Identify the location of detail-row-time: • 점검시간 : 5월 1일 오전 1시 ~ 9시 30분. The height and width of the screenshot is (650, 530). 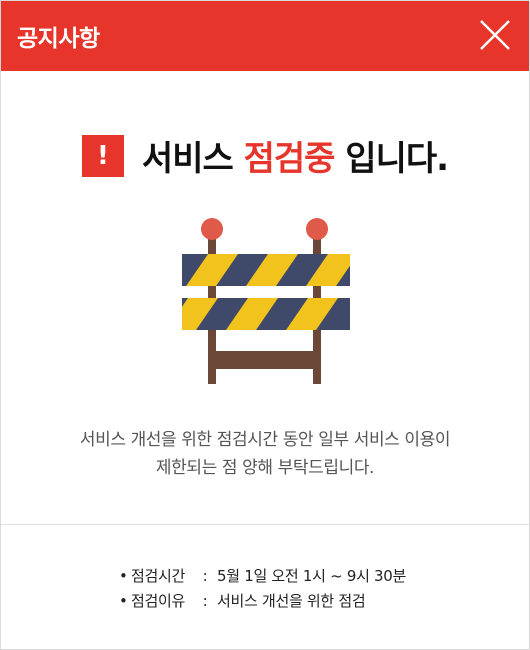
(262, 576).